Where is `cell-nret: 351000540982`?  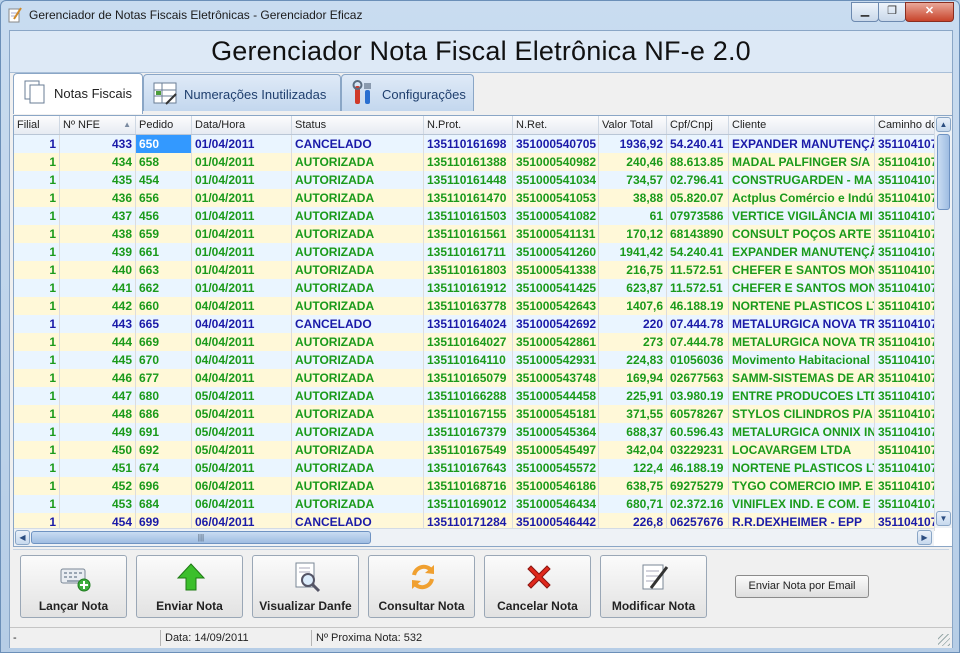 cell-nret: 351000540982 is located at coordinates (556, 162).